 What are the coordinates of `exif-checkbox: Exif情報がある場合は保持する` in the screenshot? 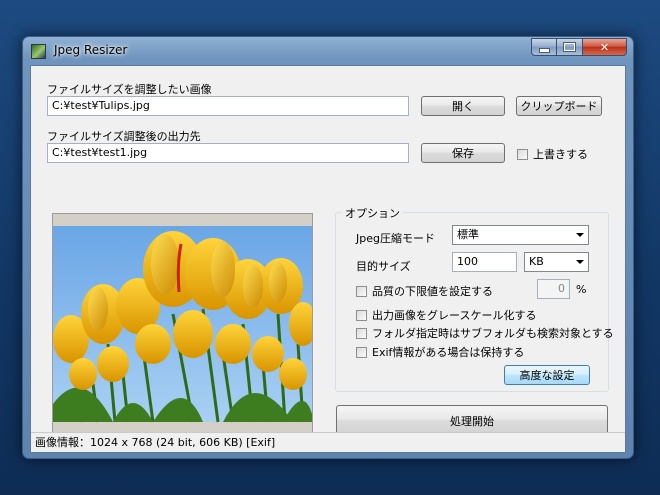 It's located at (440, 352).